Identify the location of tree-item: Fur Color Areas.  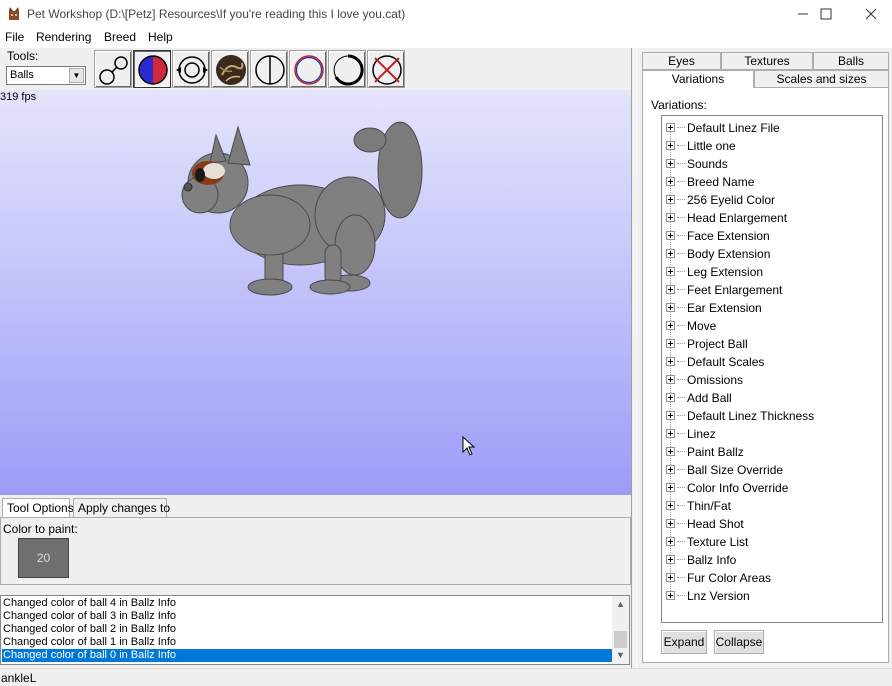
(771, 578).